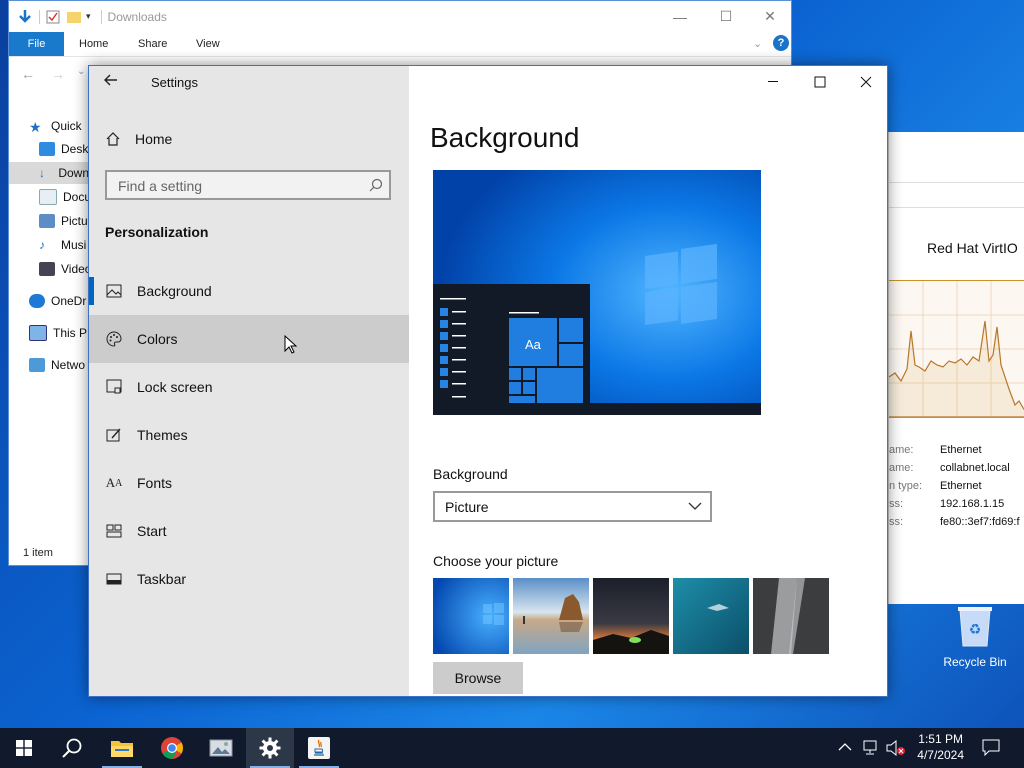 The image size is (1024, 768). I want to click on recycle-bin-icon: ♻, so click(975, 627).